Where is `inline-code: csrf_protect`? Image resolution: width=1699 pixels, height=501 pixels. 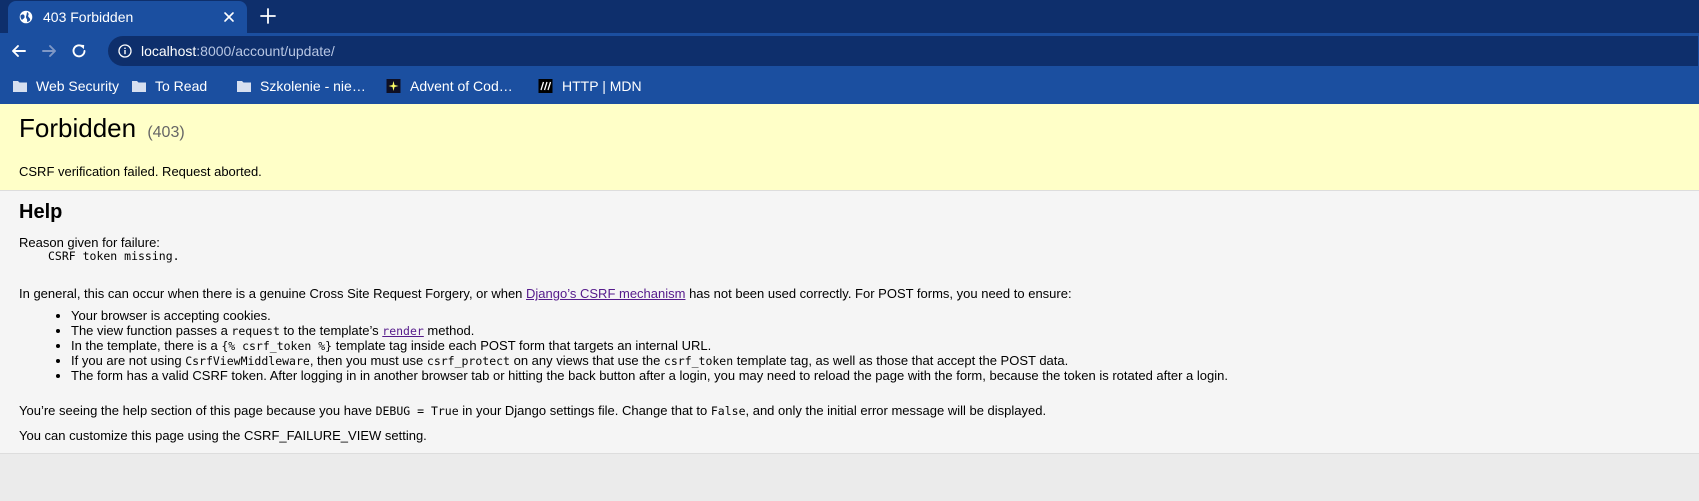
inline-code: csrf_protect is located at coordinates (468, 361).